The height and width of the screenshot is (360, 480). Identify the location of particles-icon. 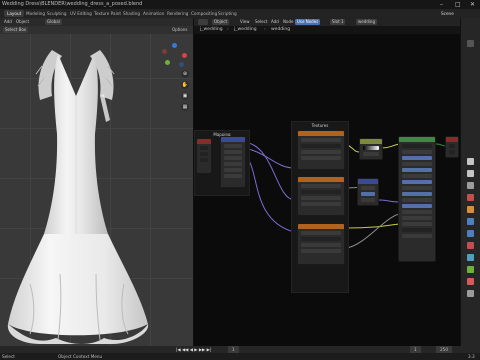
(470, 245).